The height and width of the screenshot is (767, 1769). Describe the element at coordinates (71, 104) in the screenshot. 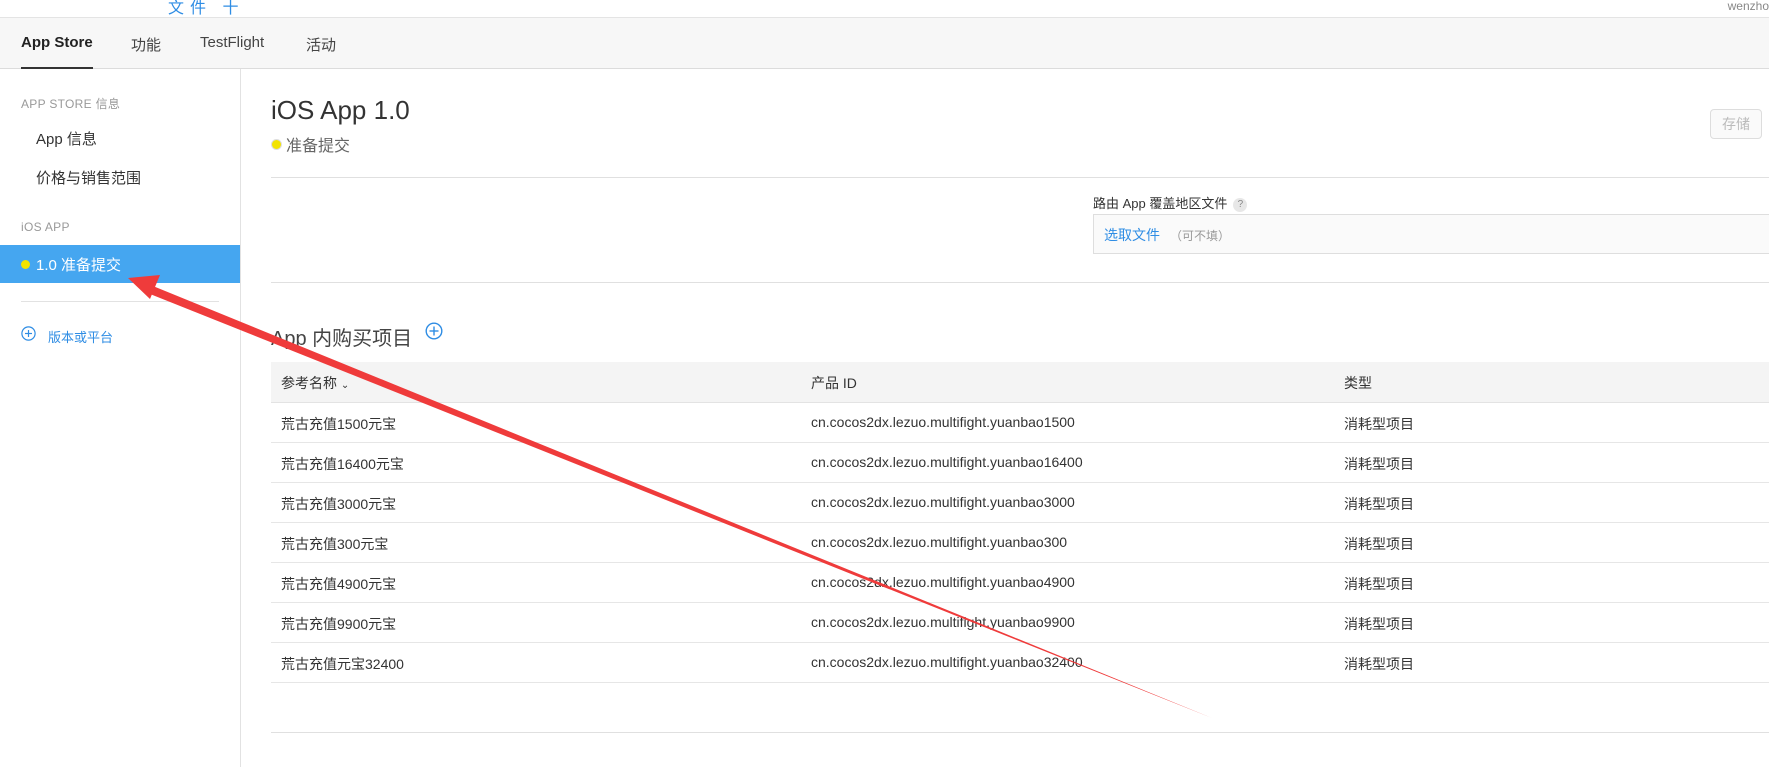

I see `sidebar-section-appstore: APP STORE 信息` at that location.